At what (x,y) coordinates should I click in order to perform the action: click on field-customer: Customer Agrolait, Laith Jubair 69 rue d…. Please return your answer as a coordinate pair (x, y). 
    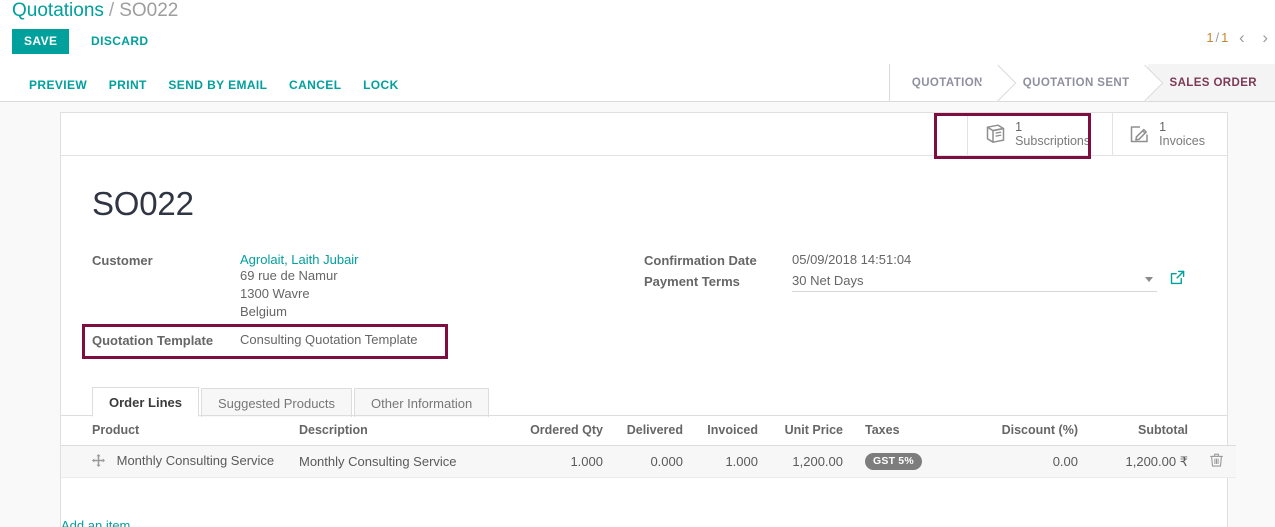
    Looking at the image, I should click on (352, 286).